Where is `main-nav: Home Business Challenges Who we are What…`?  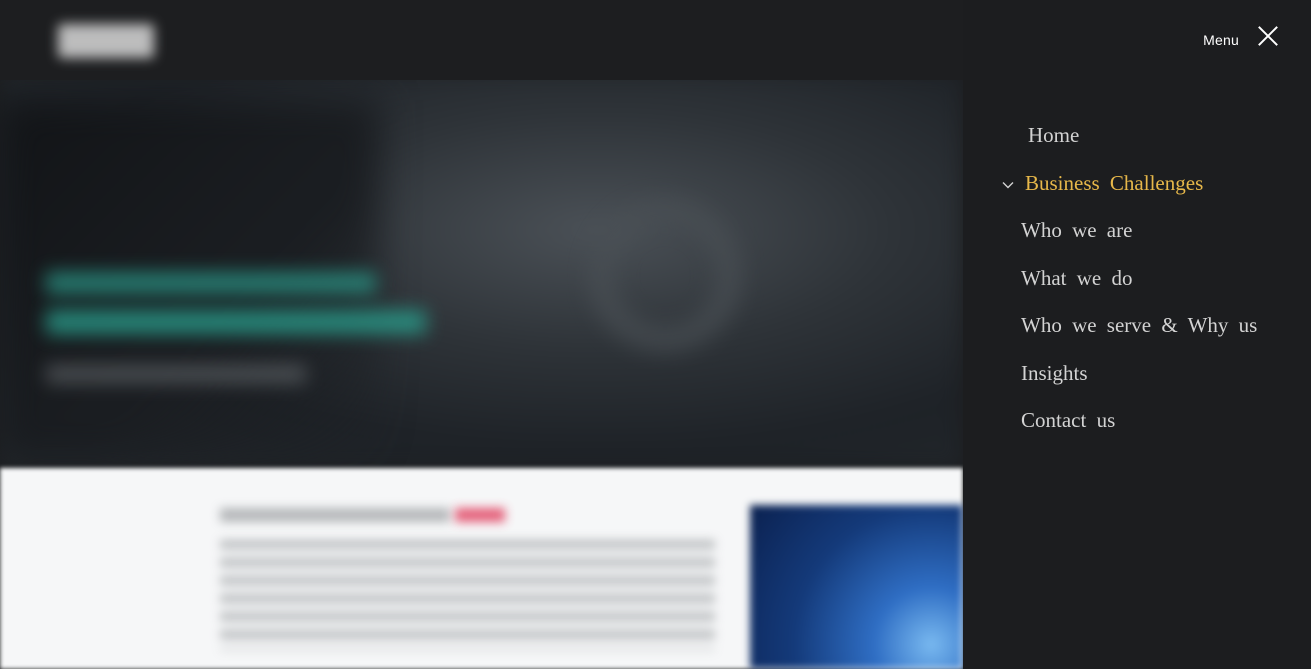 main-nav: Home Business Challenges Who we are What… is located at coordinates (1137, 278).